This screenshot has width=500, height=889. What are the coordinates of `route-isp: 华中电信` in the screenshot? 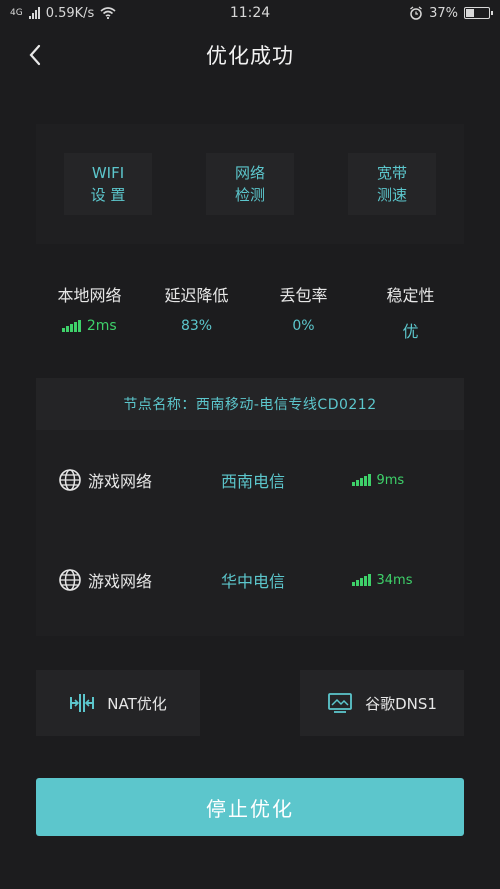 It's located at (253, 581).